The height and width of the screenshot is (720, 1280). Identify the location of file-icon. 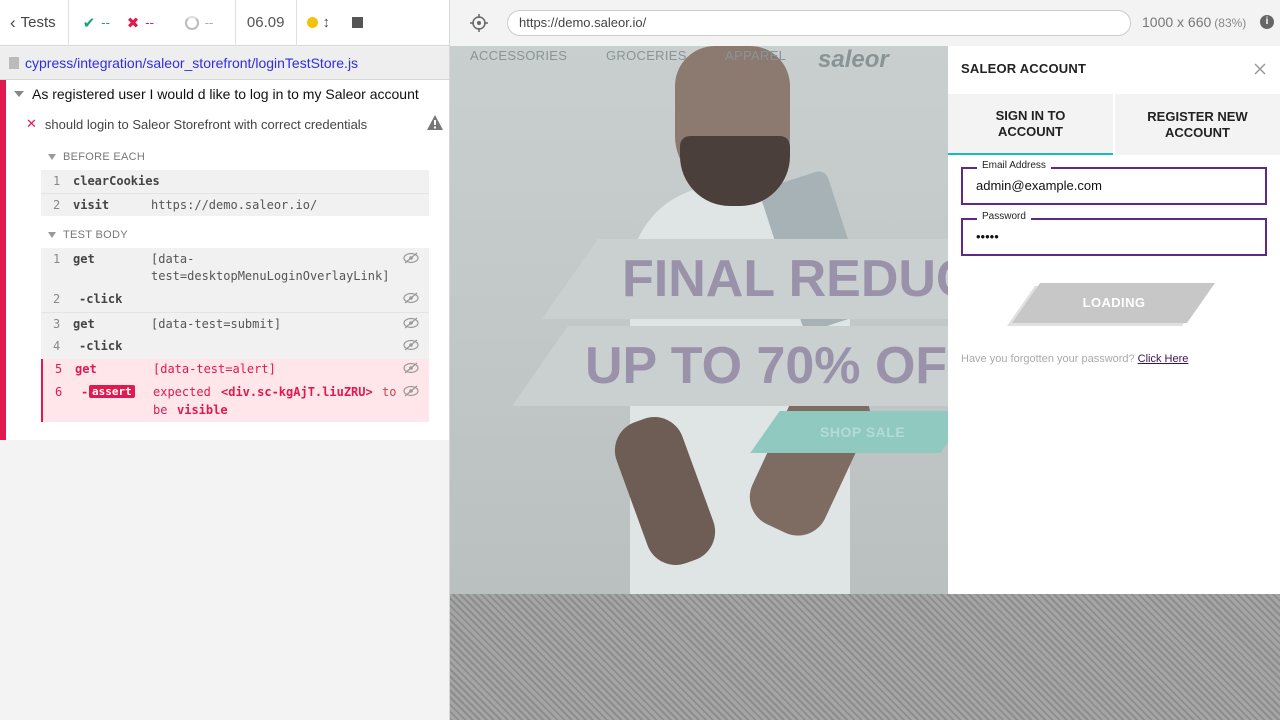
(14, 63).